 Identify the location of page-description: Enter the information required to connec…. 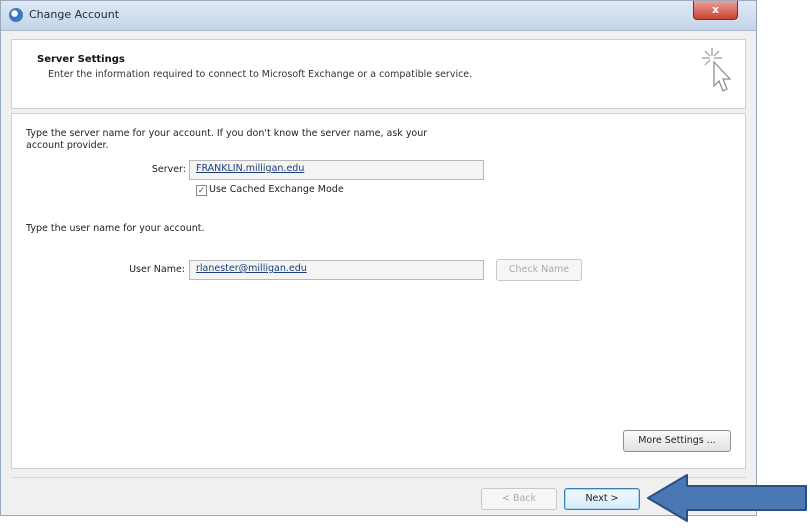
(260, 74).